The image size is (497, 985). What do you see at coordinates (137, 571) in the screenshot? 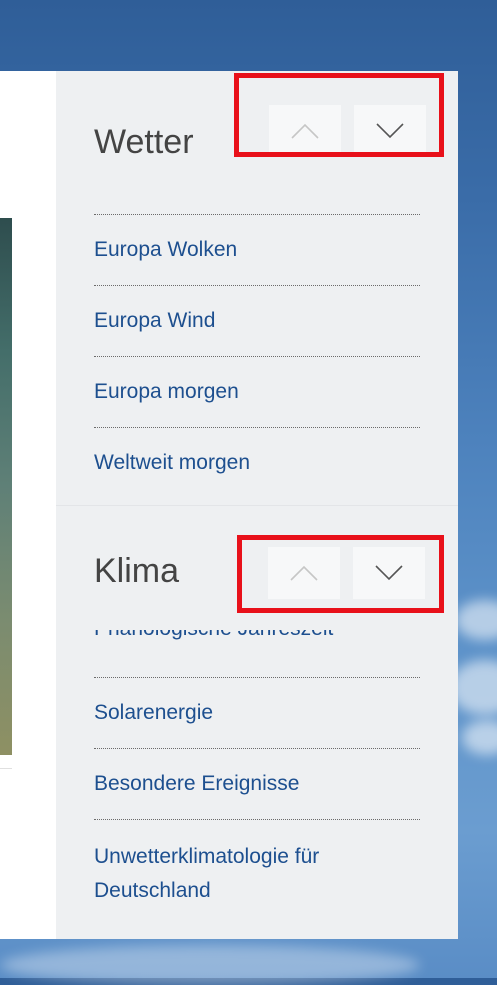
I see `klima-section-title: Klima` at bounding box center [137, 571].